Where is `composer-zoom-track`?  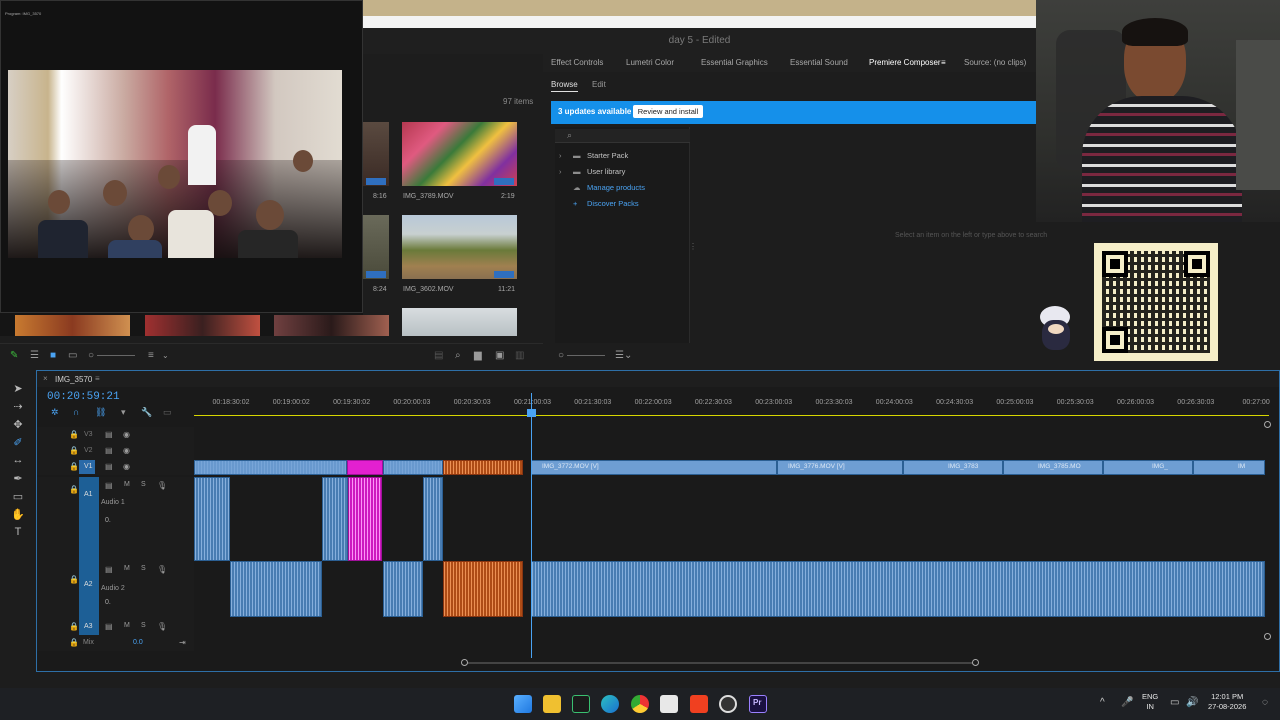
composer-zoom-track is located at coordinates (586, 355).